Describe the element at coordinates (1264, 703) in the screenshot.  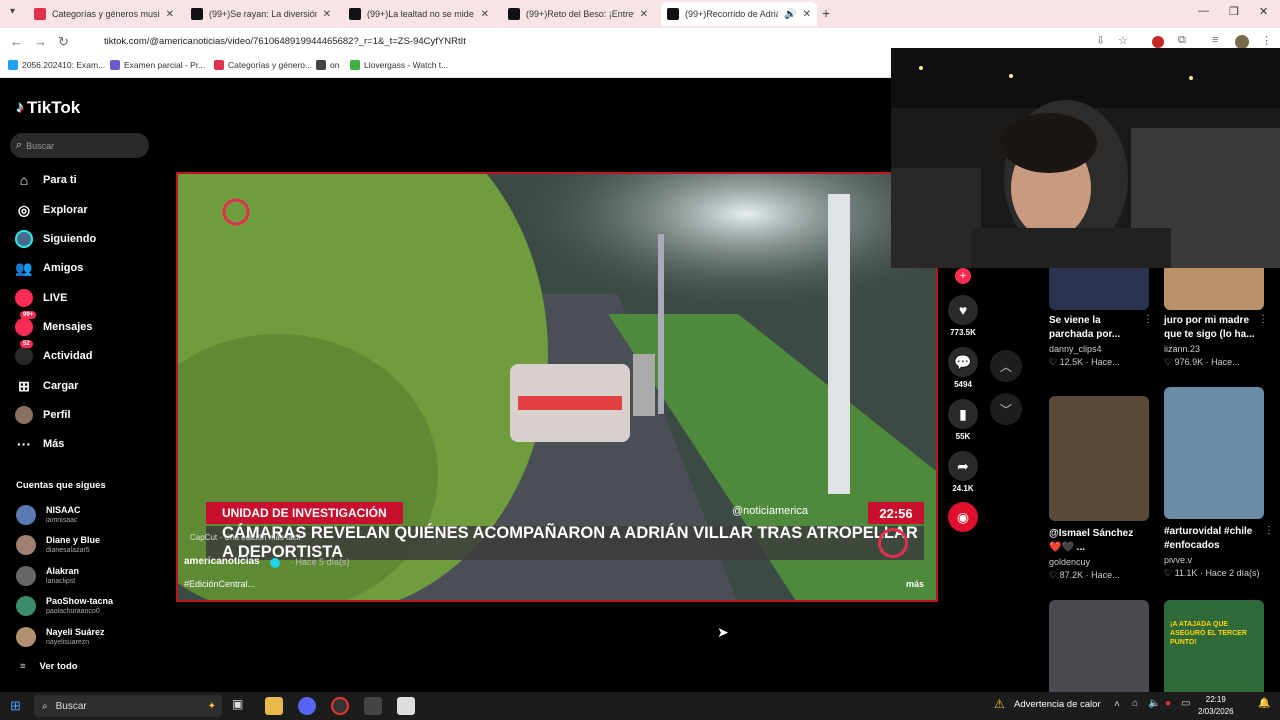
I see `notifications-icon: 🔔` at that location.